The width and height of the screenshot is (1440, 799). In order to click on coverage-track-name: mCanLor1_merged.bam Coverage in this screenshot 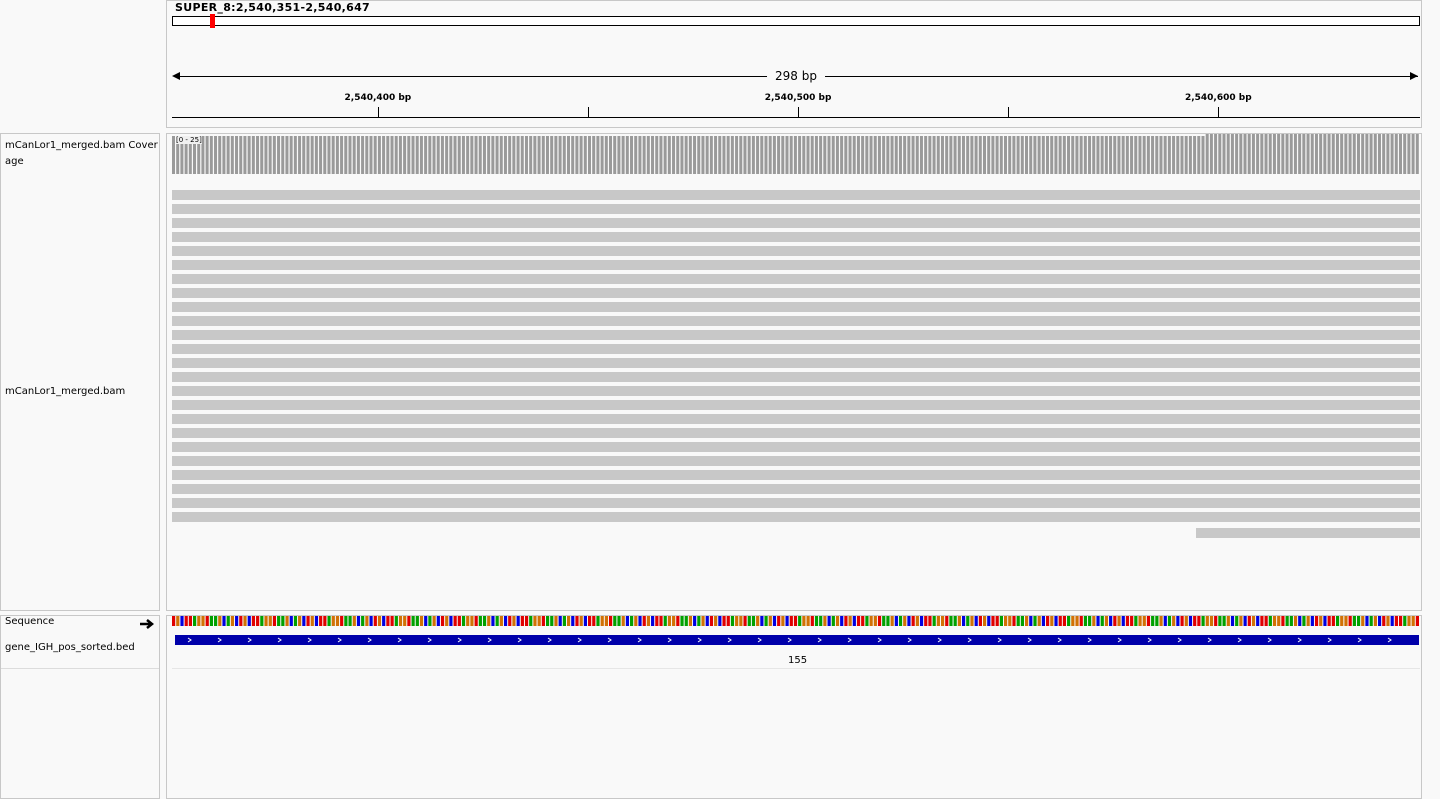, I will do `click(84, 154)`.